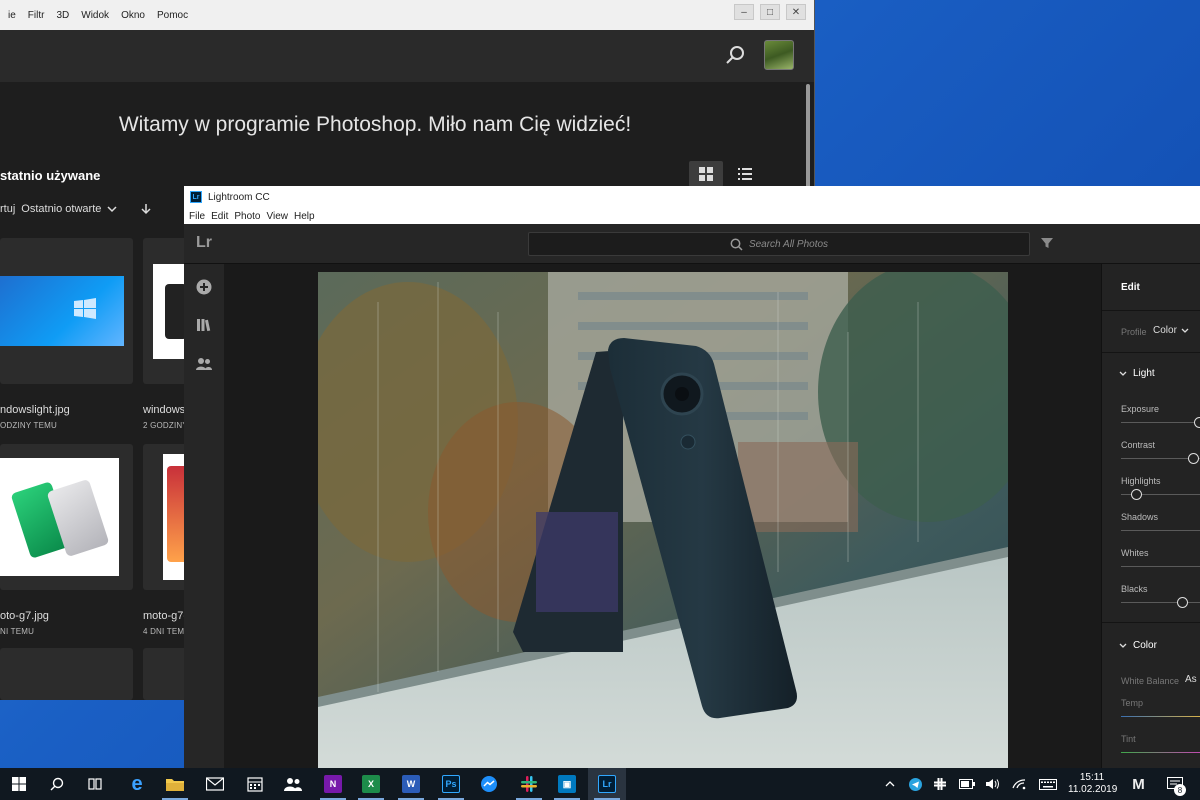  What do you see at coordinates (146, 209) in the screenshot?
I see `arrow-down-icon` at bounding box center [146, 209].